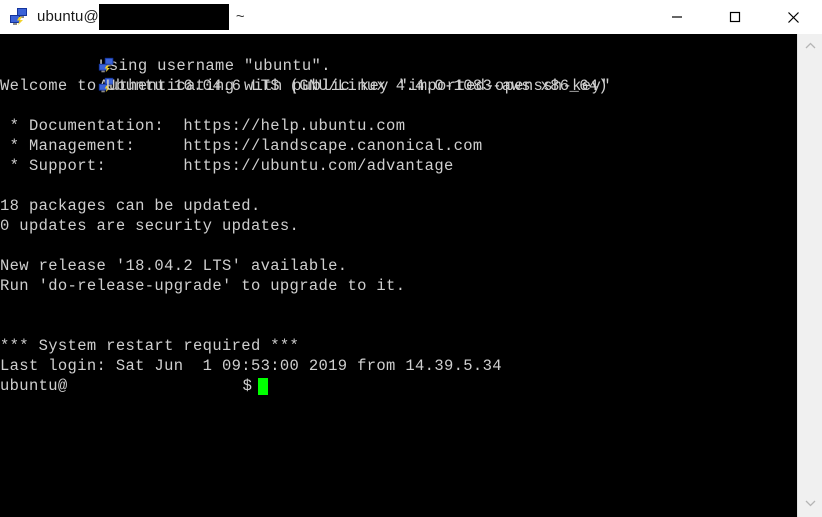 The width and height of the screenshot is (822, 517). Describe the element at coordinates (163, 17) in the screenshot. I see `window-title-host-redaction` at that location.